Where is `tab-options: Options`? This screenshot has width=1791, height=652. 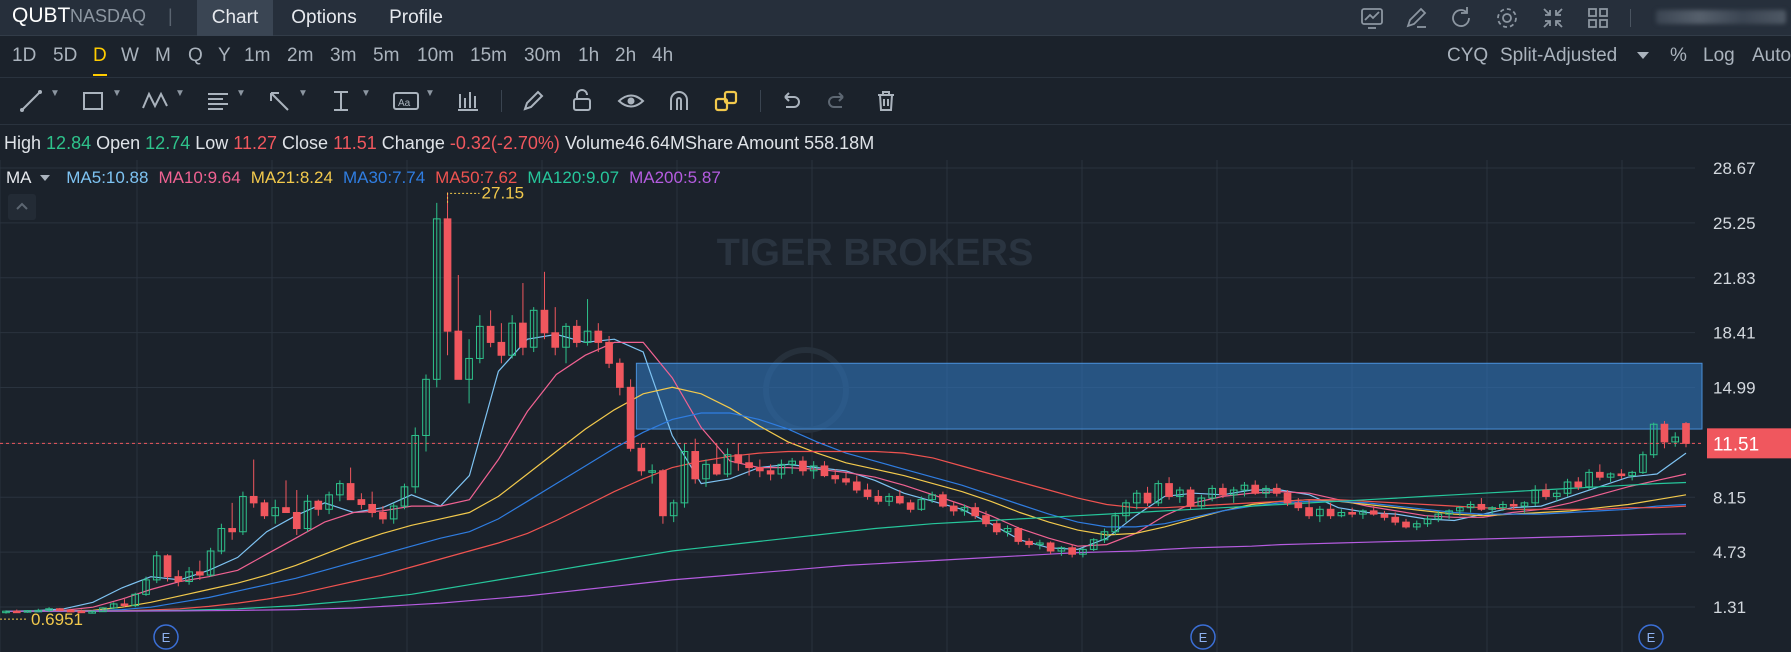 tab-options: Options is located at coordinates (324, 18).